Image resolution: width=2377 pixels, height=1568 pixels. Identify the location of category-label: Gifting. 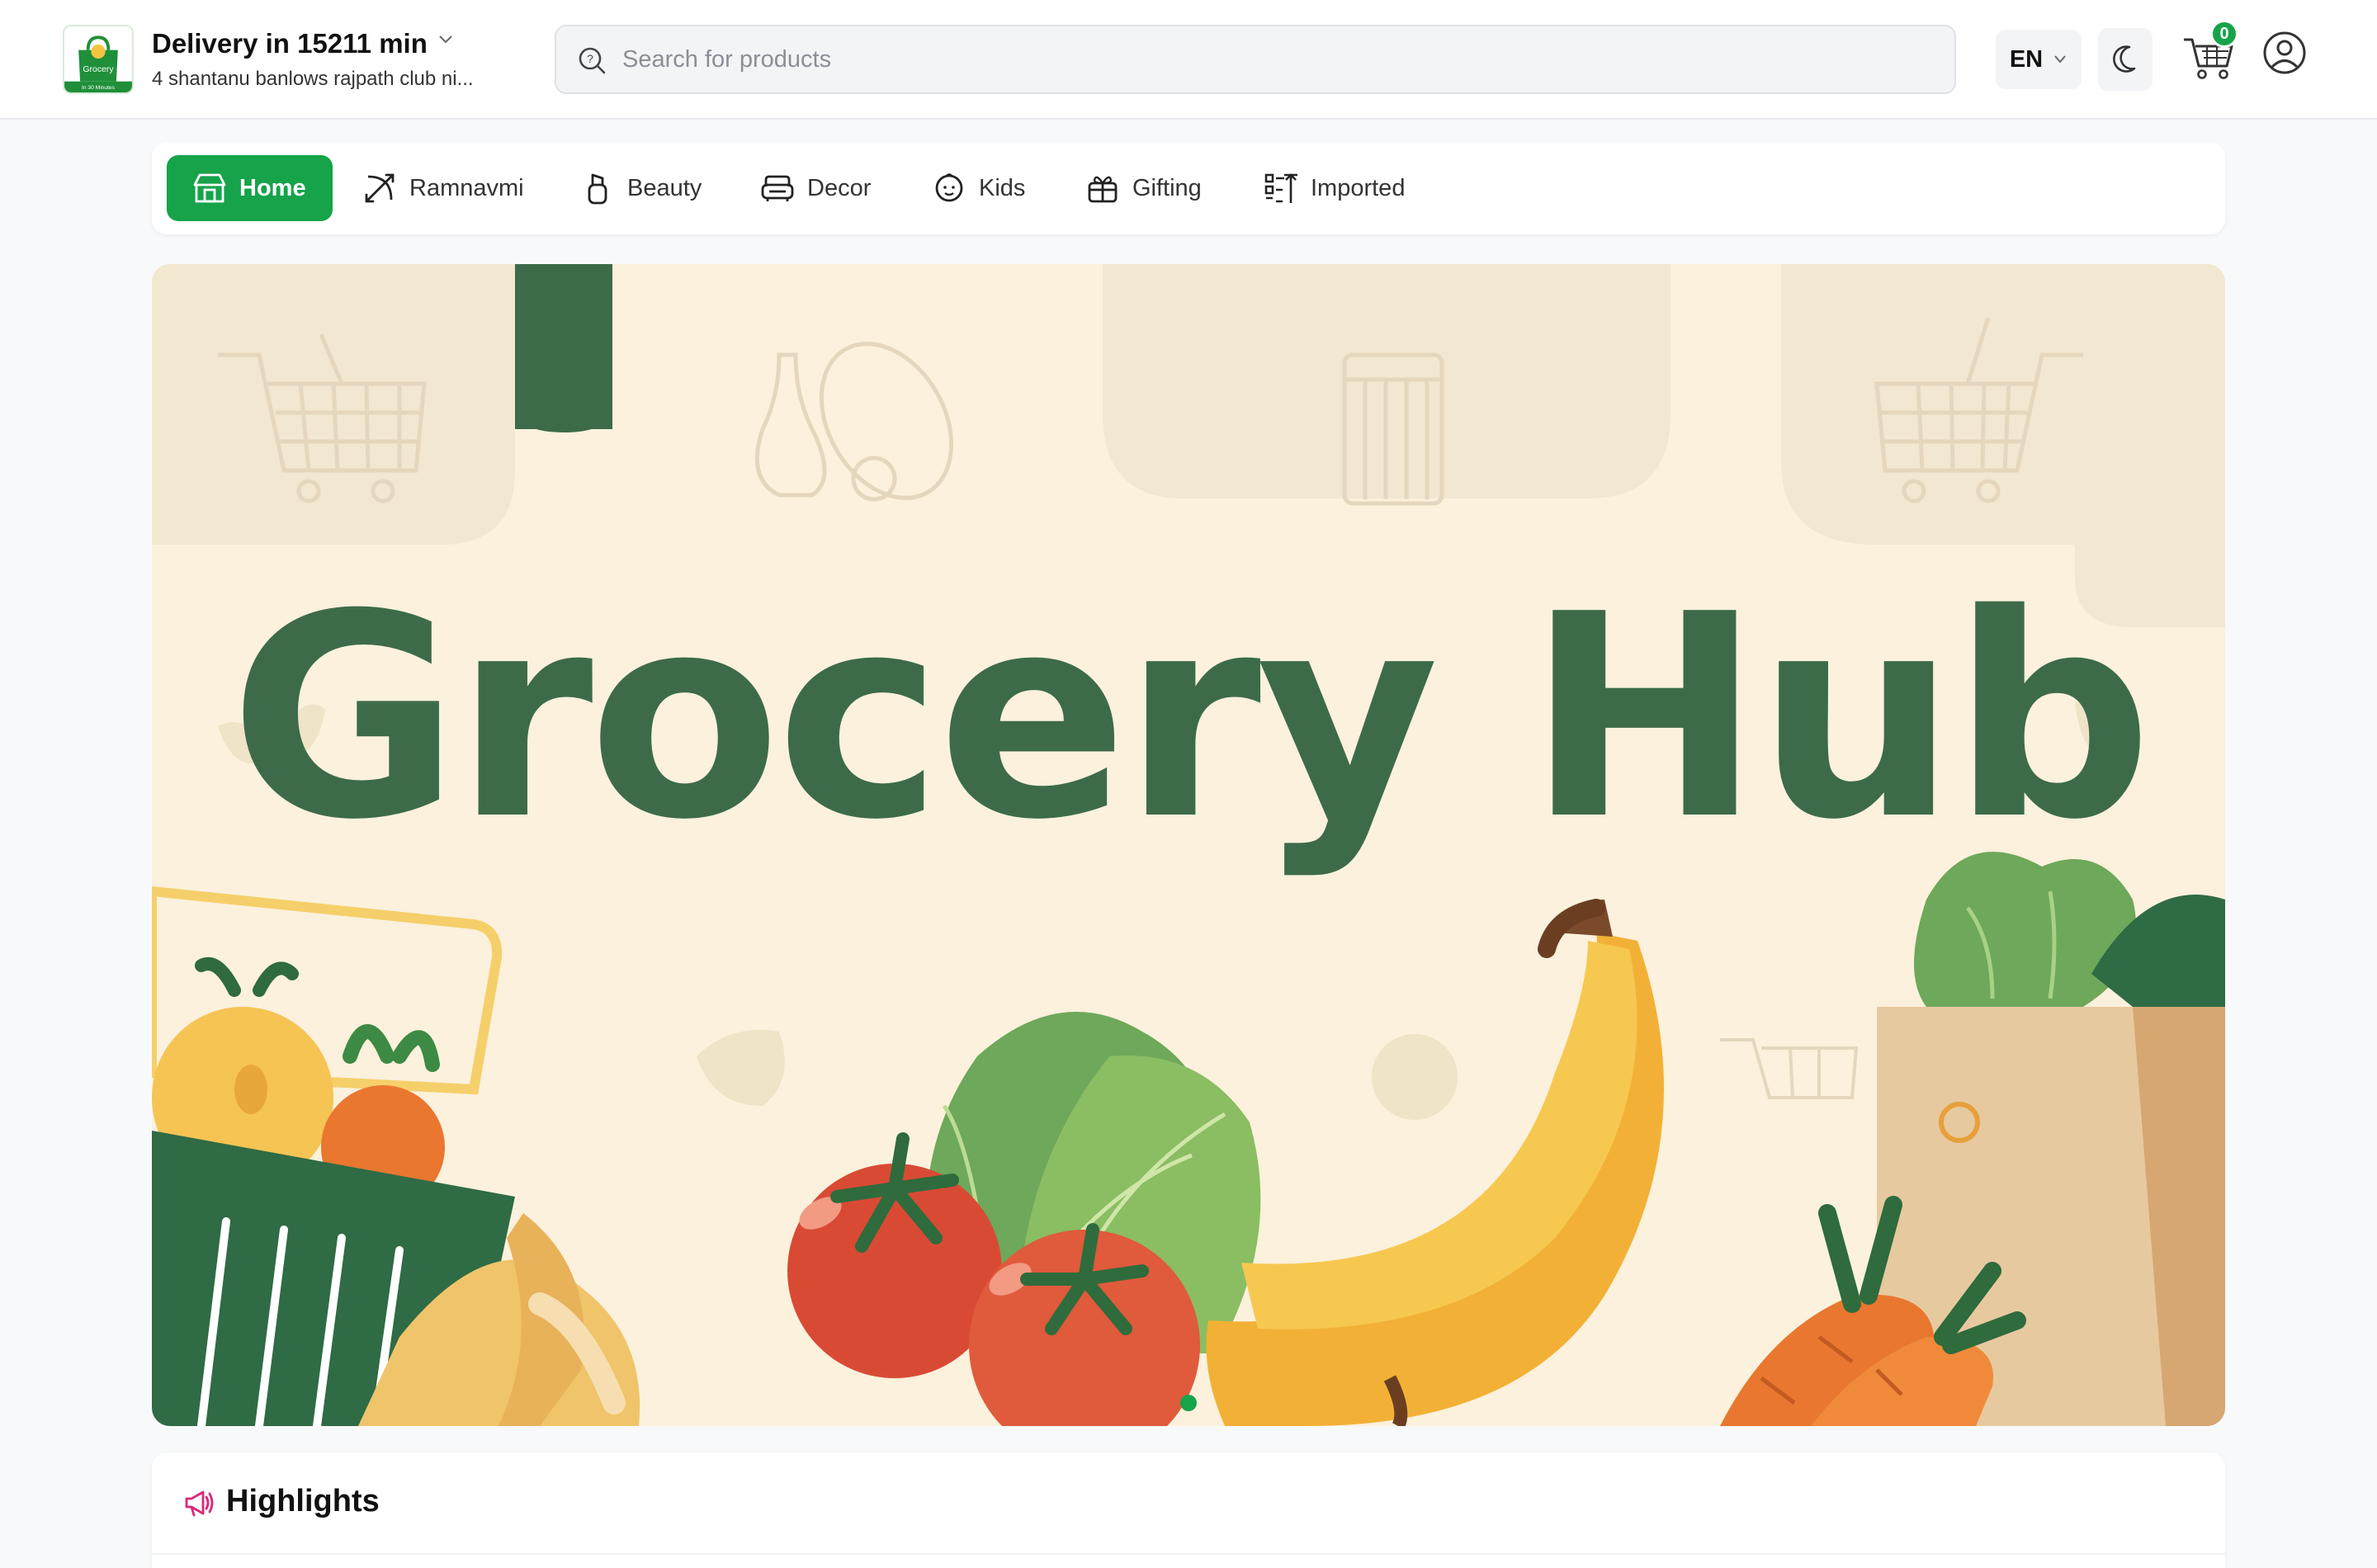
(1167, 187).